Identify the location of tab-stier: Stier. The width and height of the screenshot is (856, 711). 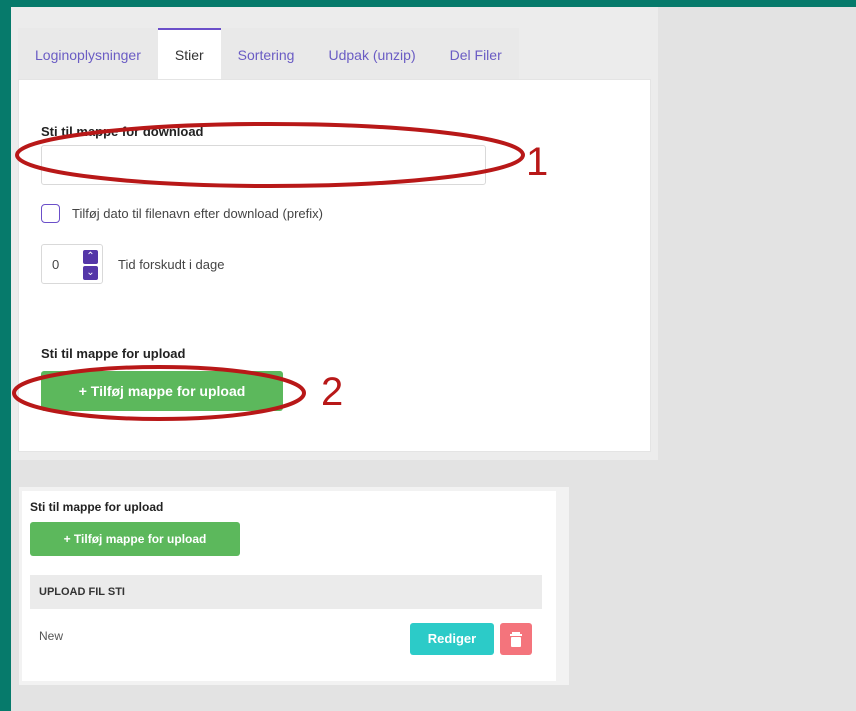
(189, 53).